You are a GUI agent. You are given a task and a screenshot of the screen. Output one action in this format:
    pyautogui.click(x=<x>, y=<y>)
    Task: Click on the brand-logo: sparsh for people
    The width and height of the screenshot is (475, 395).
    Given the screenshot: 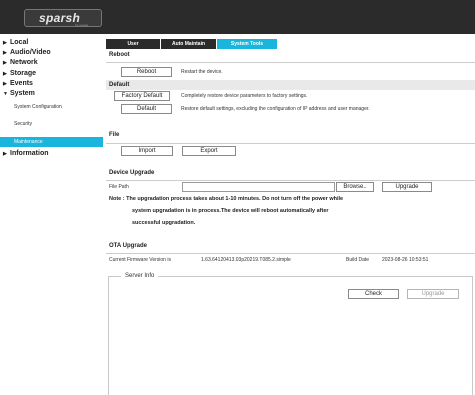 What is the action you would take?
    pyautogui.click(x=63, y=18)
    